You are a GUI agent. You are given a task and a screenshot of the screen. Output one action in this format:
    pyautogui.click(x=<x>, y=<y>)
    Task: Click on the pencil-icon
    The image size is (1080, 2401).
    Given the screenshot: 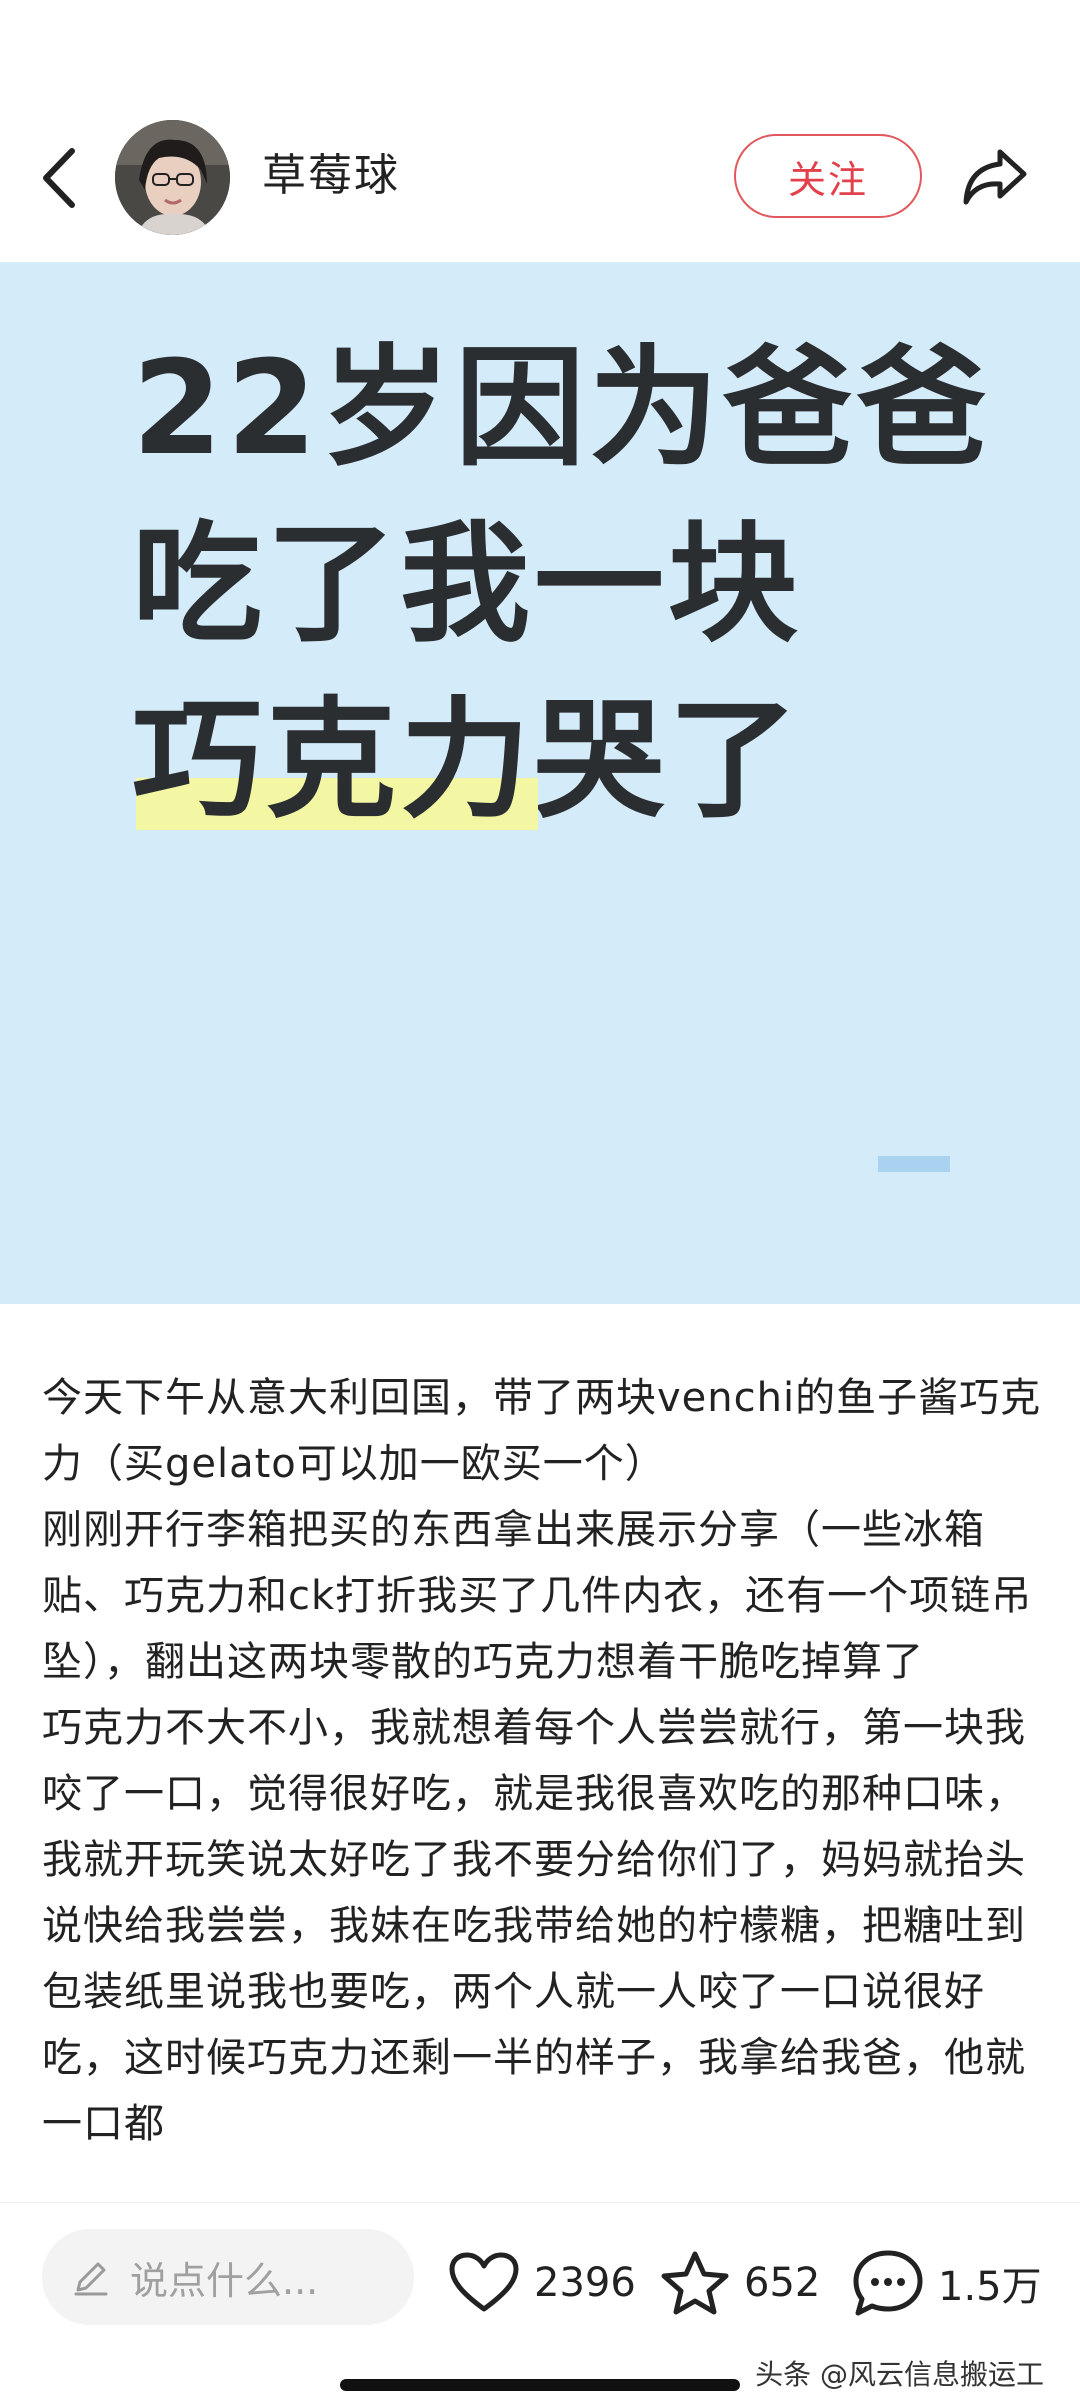 What is the action you would take?
    pyautogui.click(x=91, y=2279)
    